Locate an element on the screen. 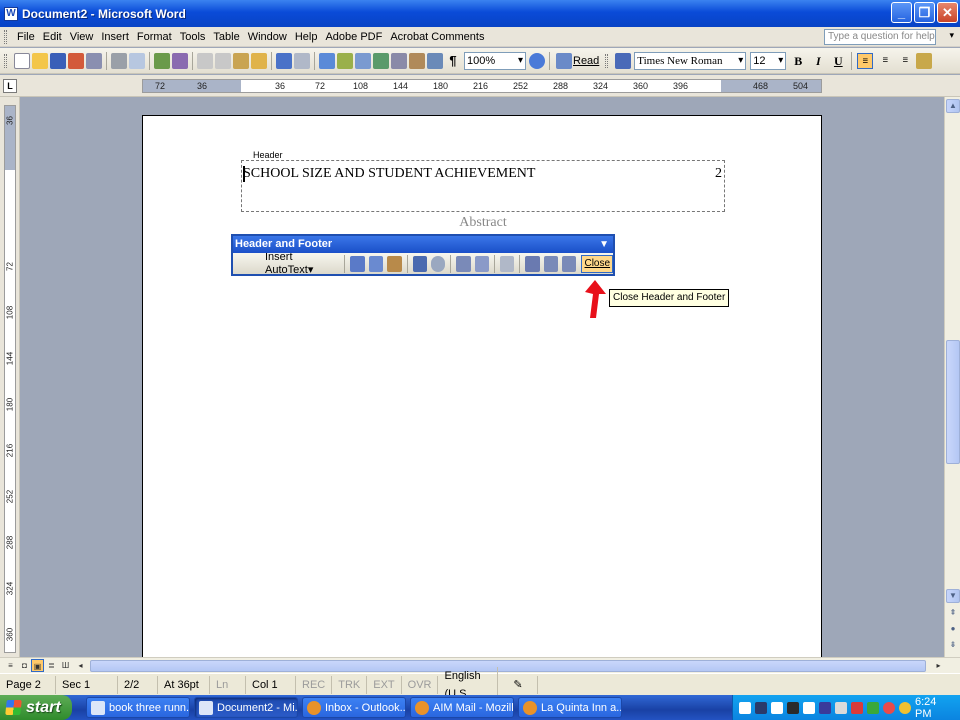 This screenshot has width=960, height=720. menu-tools: Tools is located at coordinates (193, 37).